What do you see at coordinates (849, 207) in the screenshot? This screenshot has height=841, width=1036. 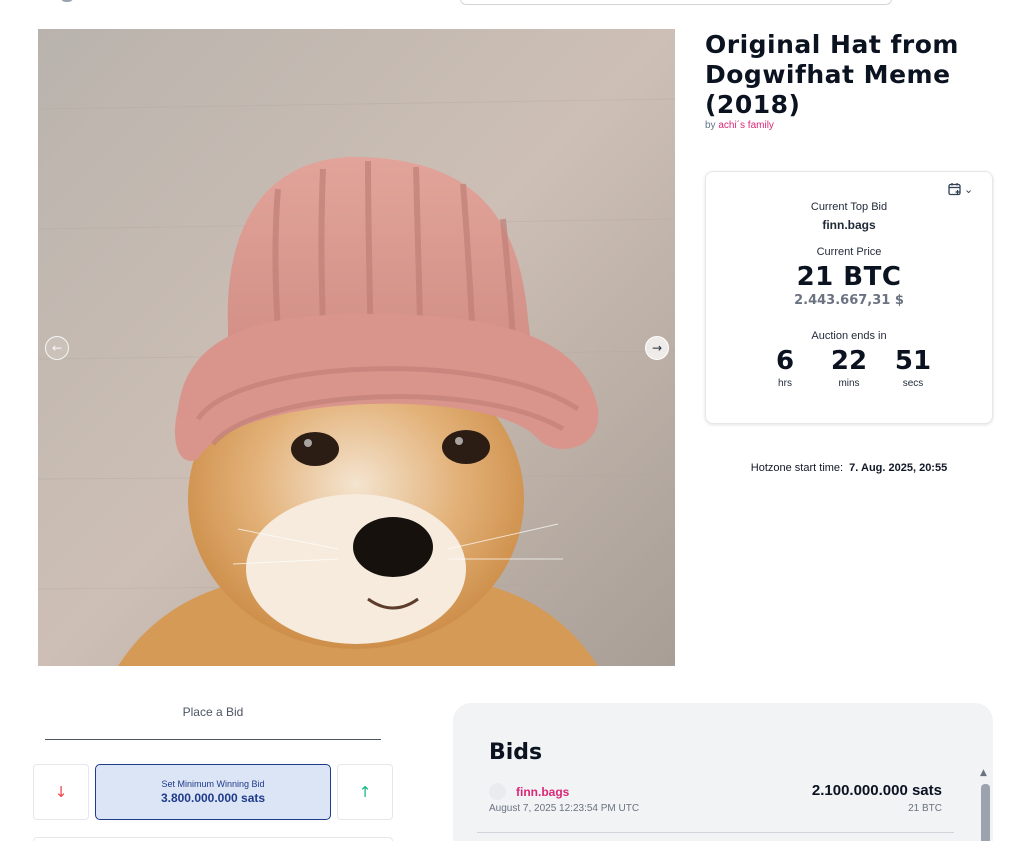 I see `current-top-bid-label: Current Top Bid` at bounding box center [849, 207].